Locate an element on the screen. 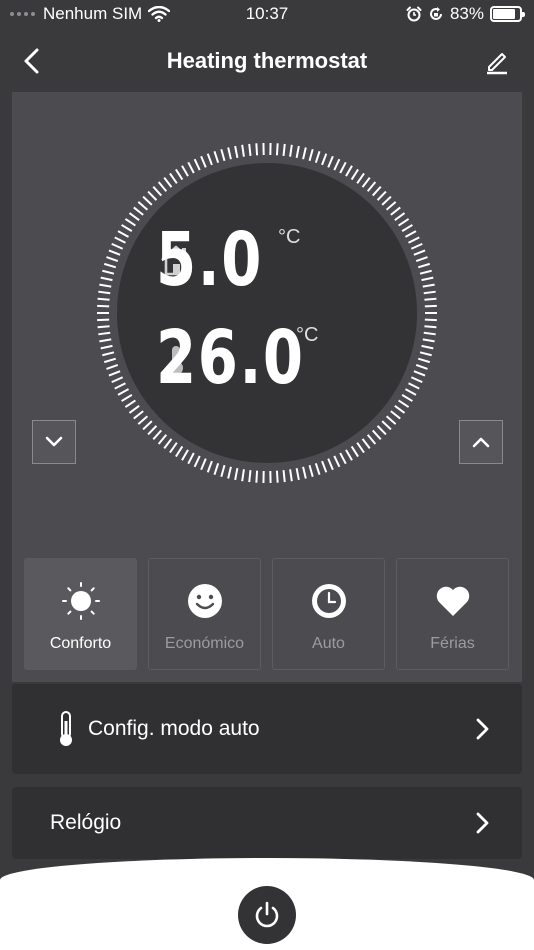 The height and width of the screenshot is (950, 534). mode-conforto-button: Conforto is located at coordinates (80, 614).